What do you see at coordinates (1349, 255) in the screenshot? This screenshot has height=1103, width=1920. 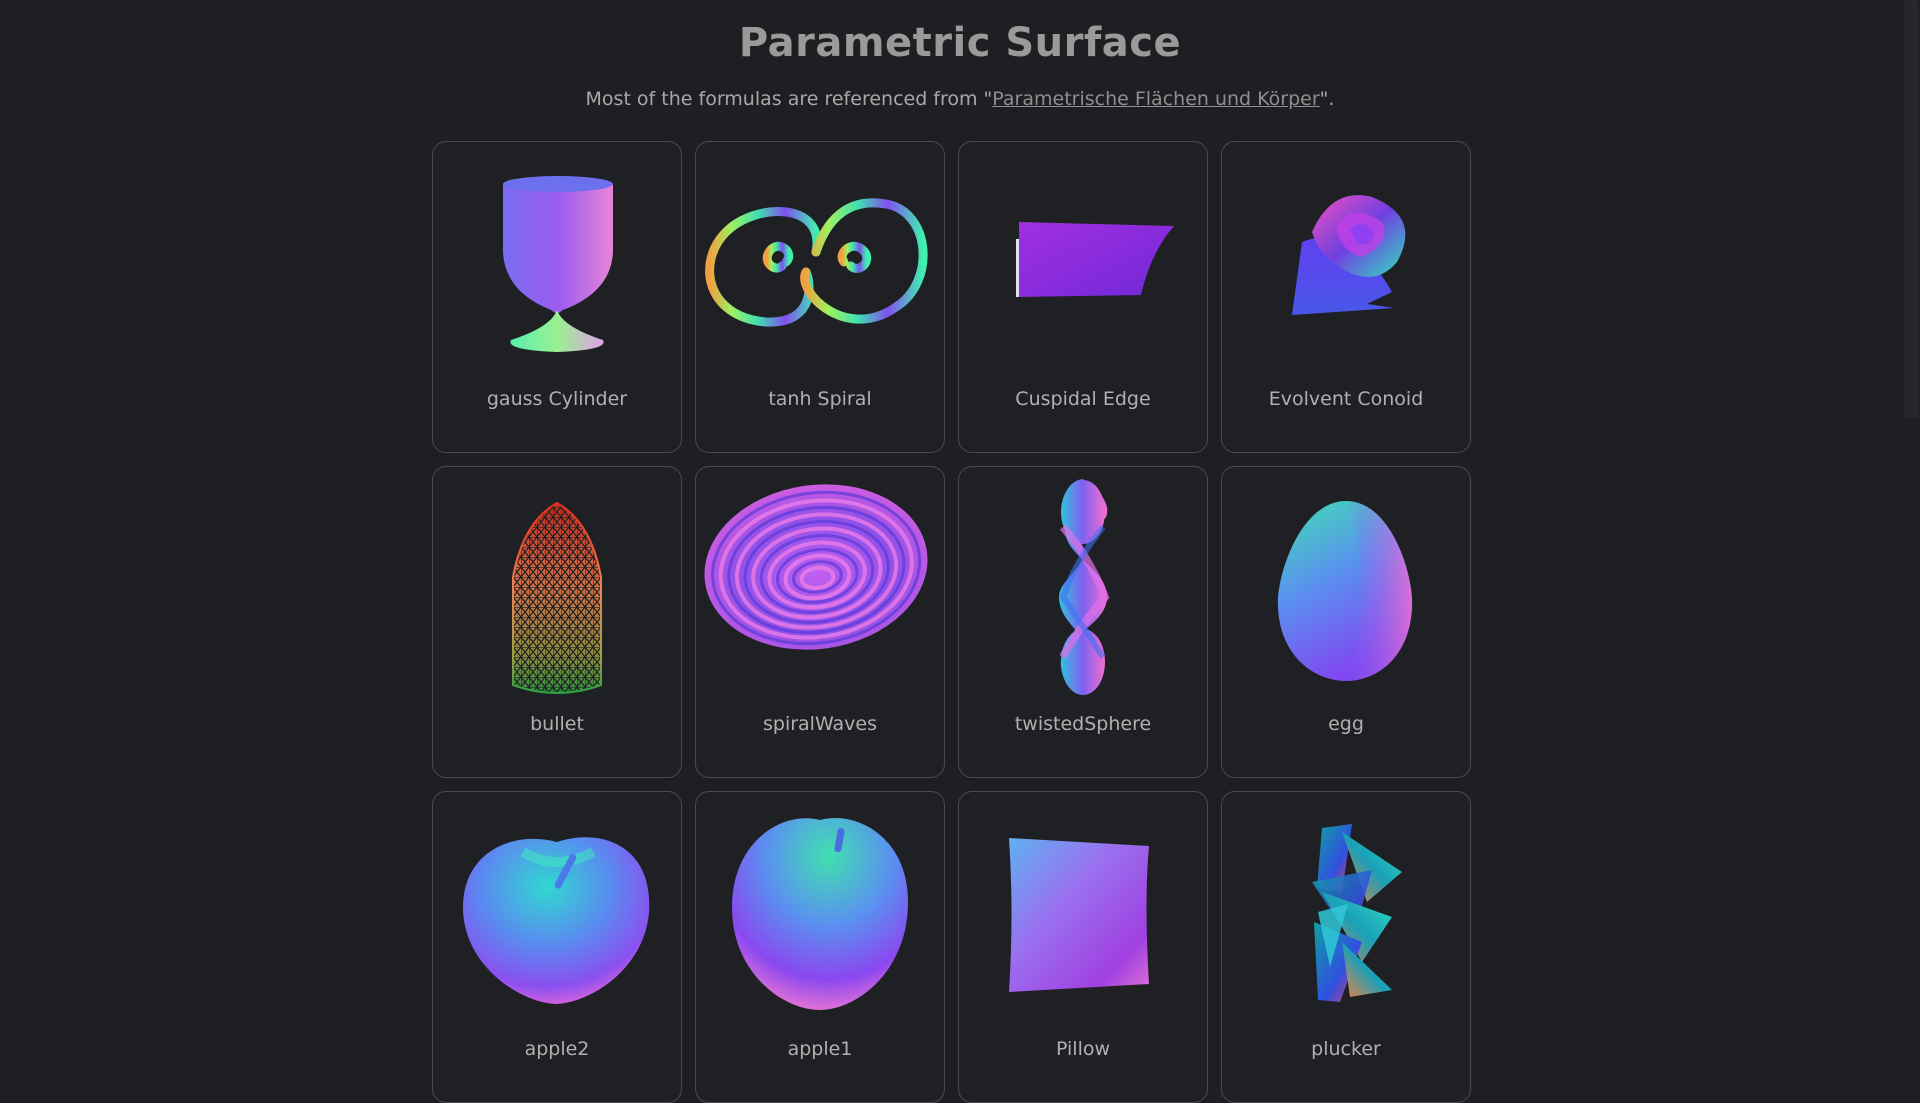 I see `evolvent-conoid-surface-icon` at bounding box center [1349, 255].